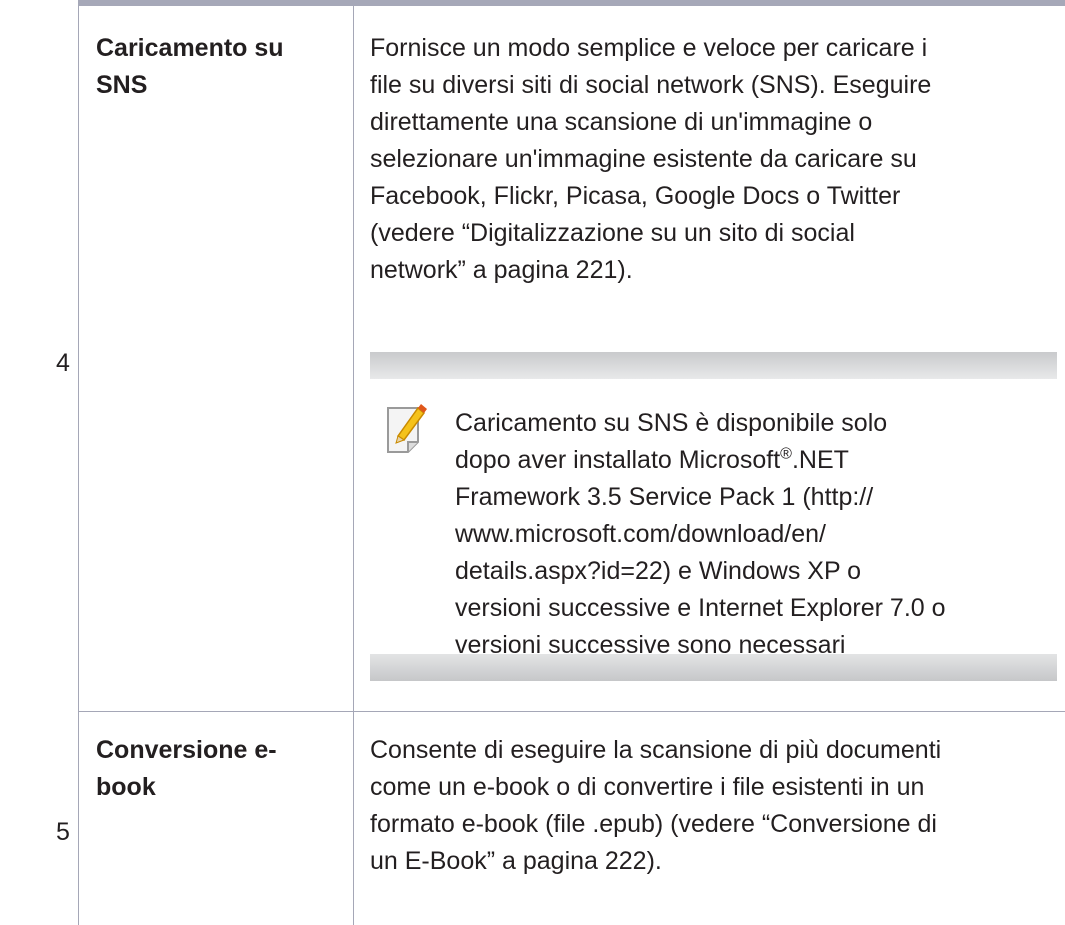 The height and width of the screenshot is (925, 1065). Describe the element at coordinates (406, 428) in the screenshot. I see `note-pencil-icon` at that location.